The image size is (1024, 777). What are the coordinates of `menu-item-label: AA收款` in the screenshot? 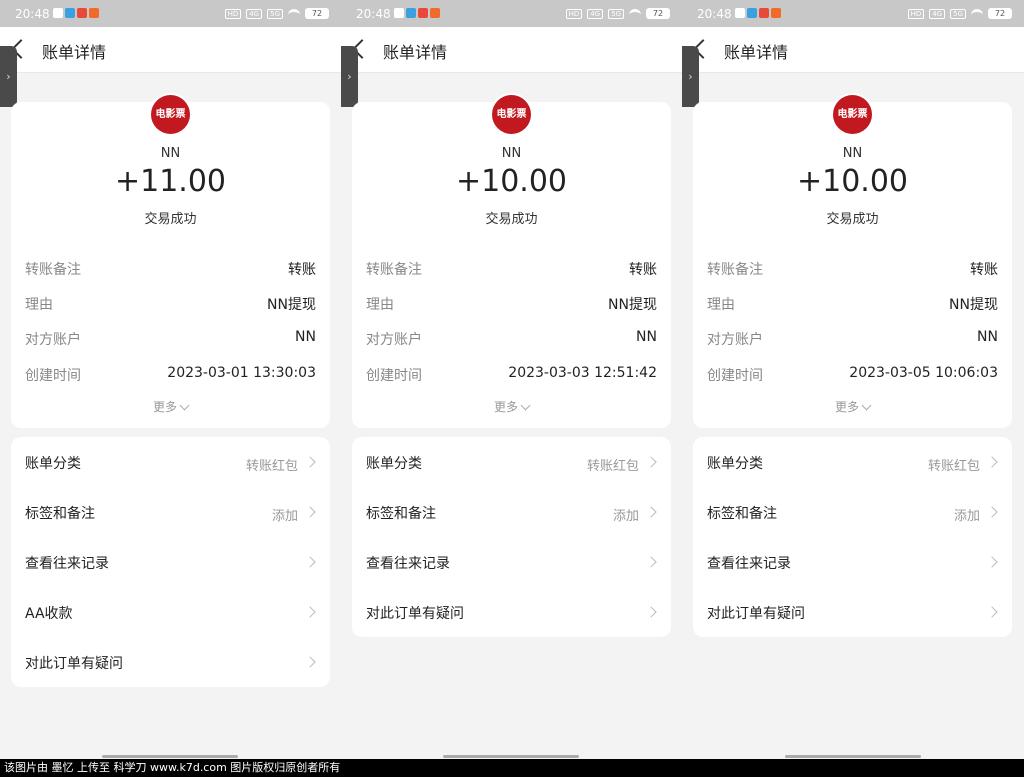 It's located at (49, 614).